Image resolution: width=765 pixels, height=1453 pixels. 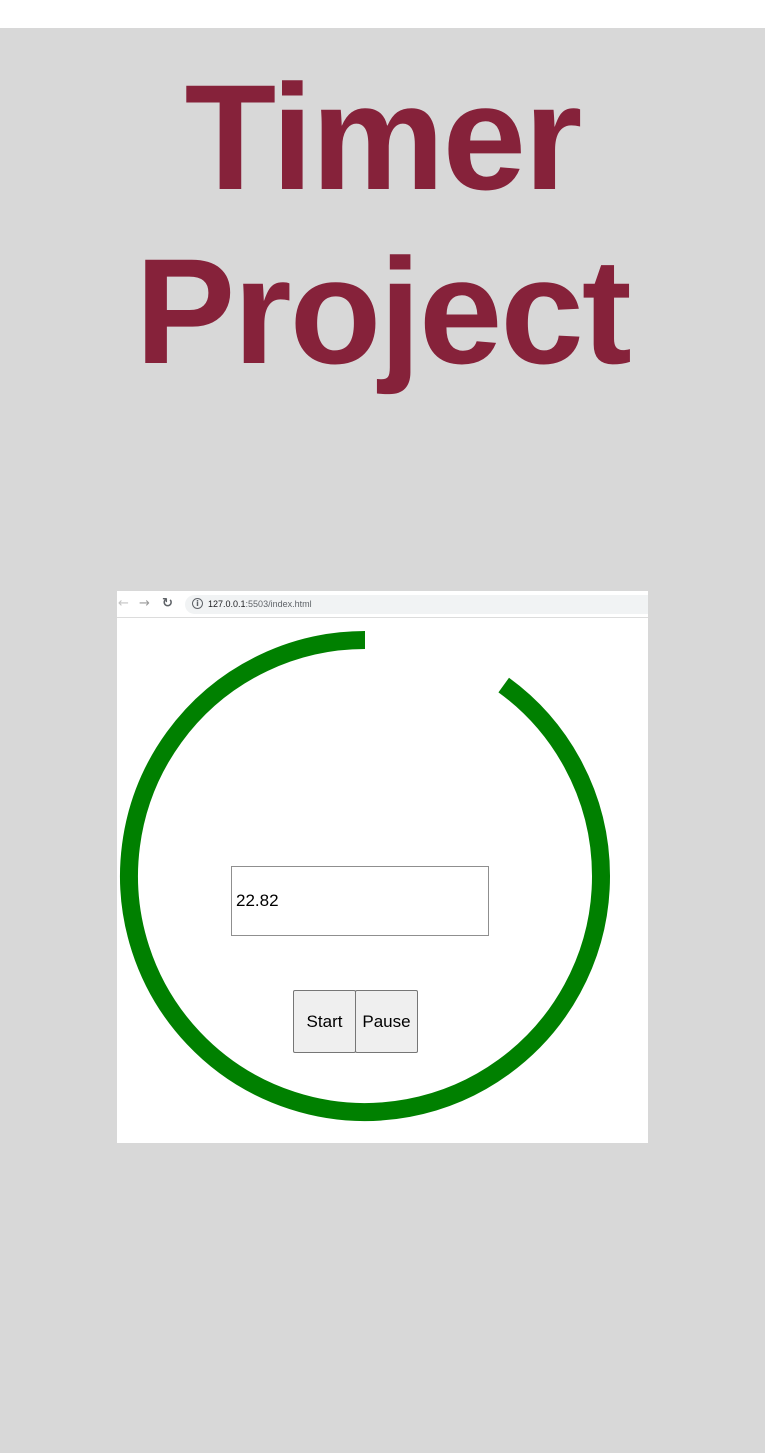 I want to click on start-button: Start, so click(x=324, y=1021).